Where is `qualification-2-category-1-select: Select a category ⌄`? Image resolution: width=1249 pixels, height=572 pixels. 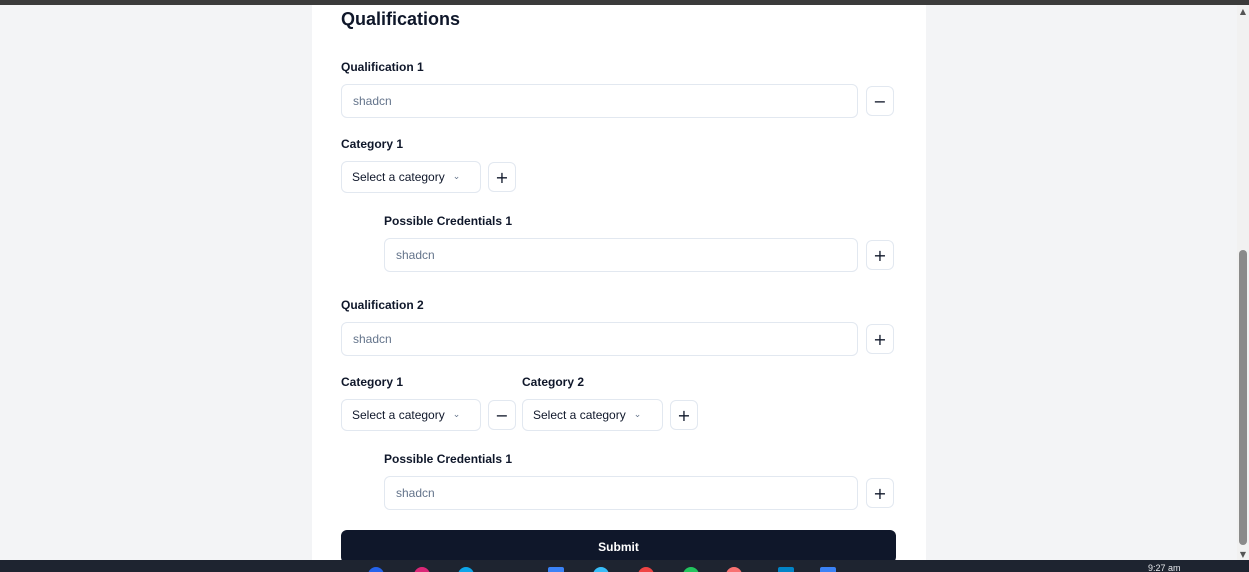
qualification-2-category-1-select: Select a category ⌄ is located at coordinates (411, 415).